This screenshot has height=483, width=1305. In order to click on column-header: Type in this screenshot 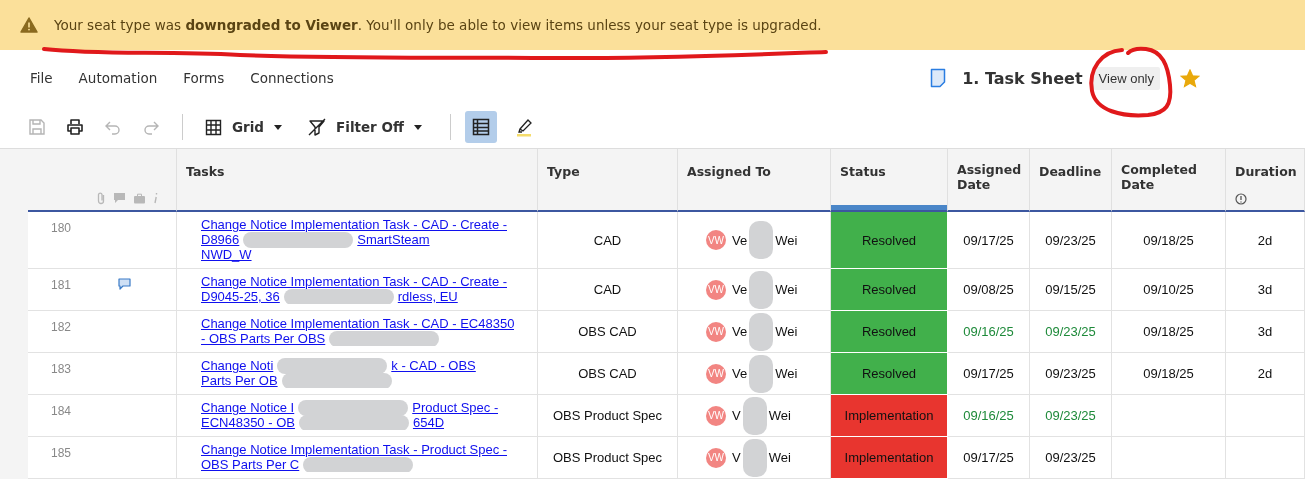, I will do `click(563, 171)`.